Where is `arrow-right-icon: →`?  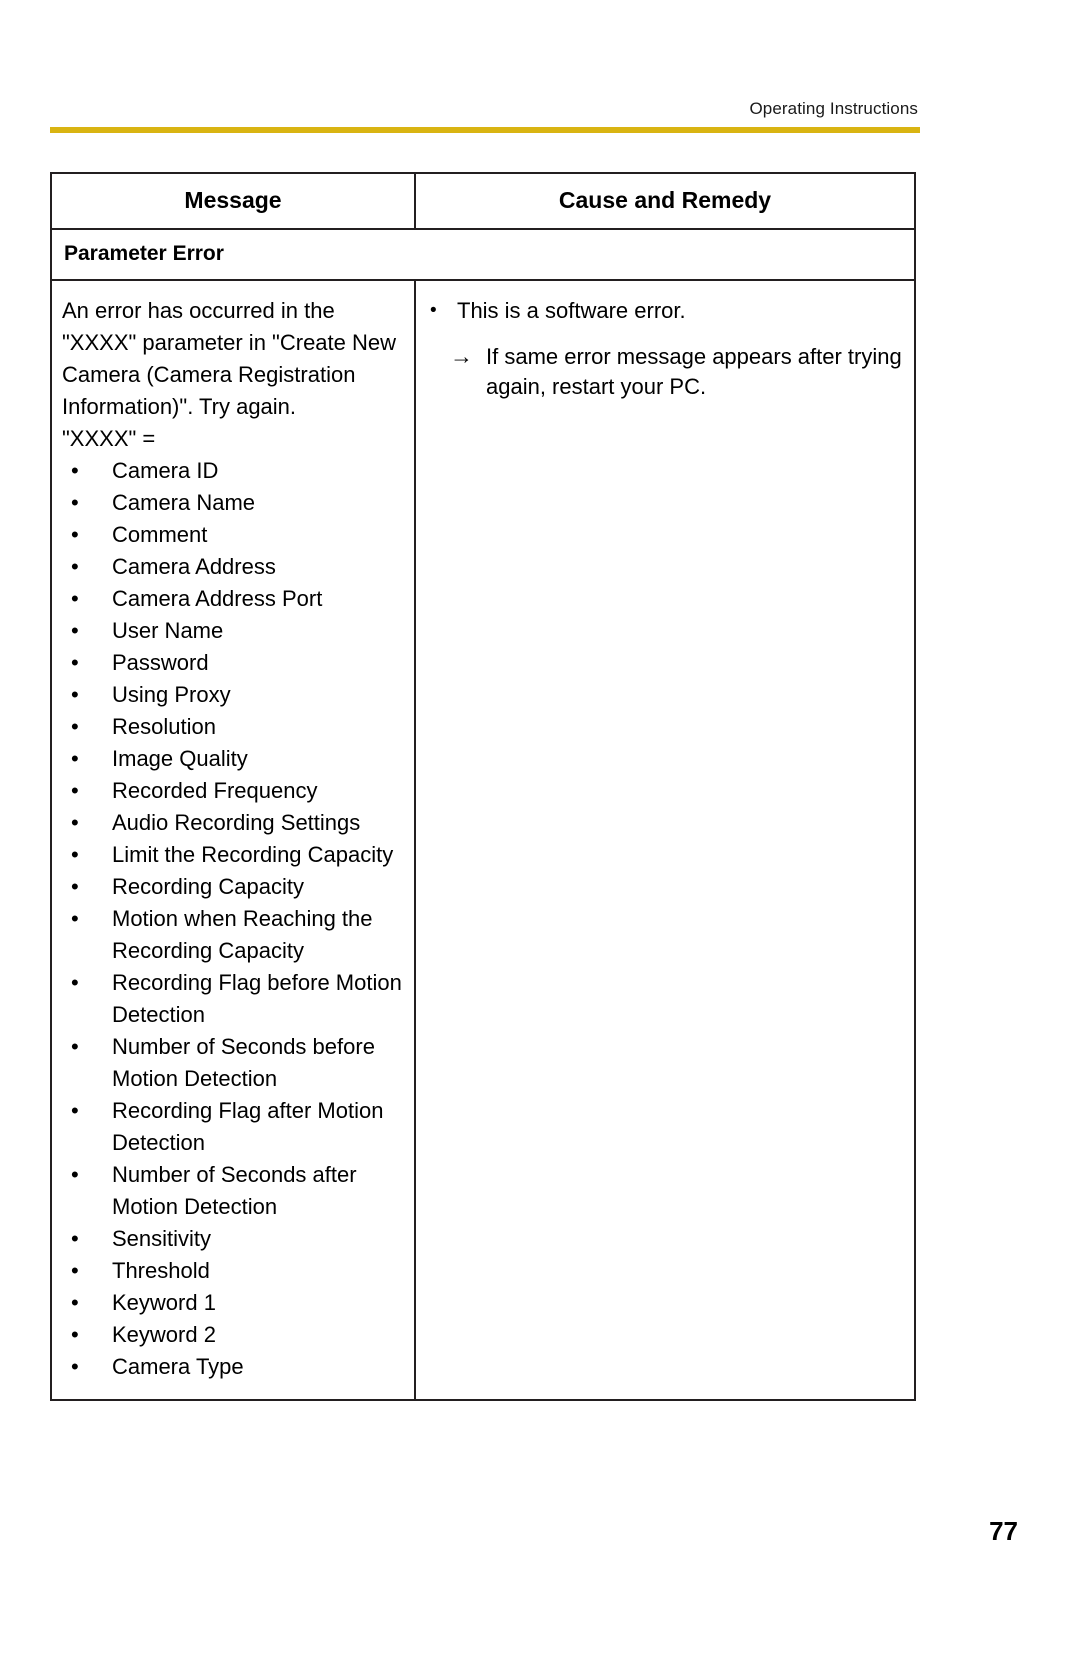 arrow-right-icon: → is located at coordinates (461, 356).